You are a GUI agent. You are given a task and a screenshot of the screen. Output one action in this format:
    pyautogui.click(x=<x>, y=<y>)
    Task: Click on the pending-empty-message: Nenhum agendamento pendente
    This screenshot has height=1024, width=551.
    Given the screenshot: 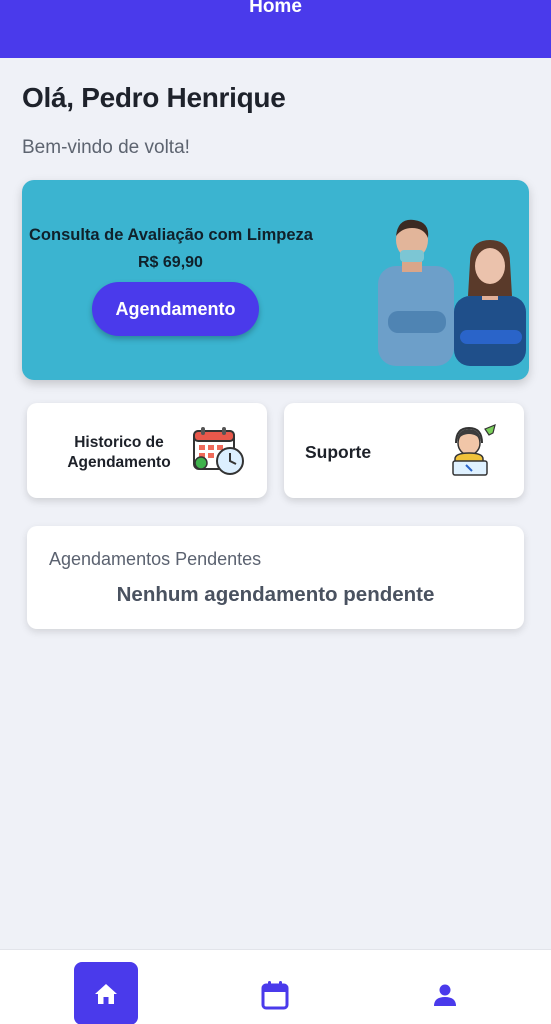 What is the action you would take?
    pyautogui.click(x=275, y=594)
    